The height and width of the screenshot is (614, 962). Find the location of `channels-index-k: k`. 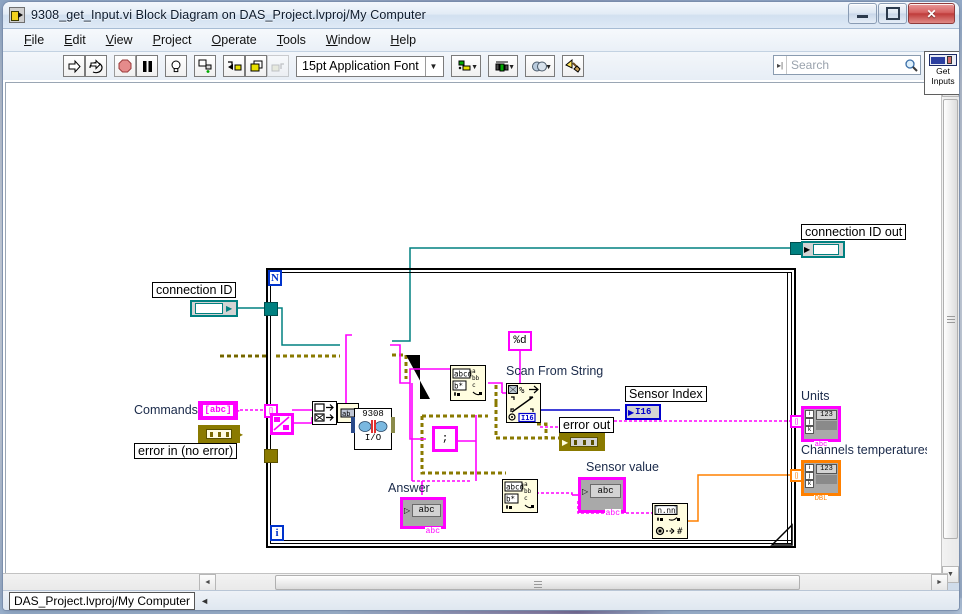

channels-index-k: k is located at coordinates (809, 484).